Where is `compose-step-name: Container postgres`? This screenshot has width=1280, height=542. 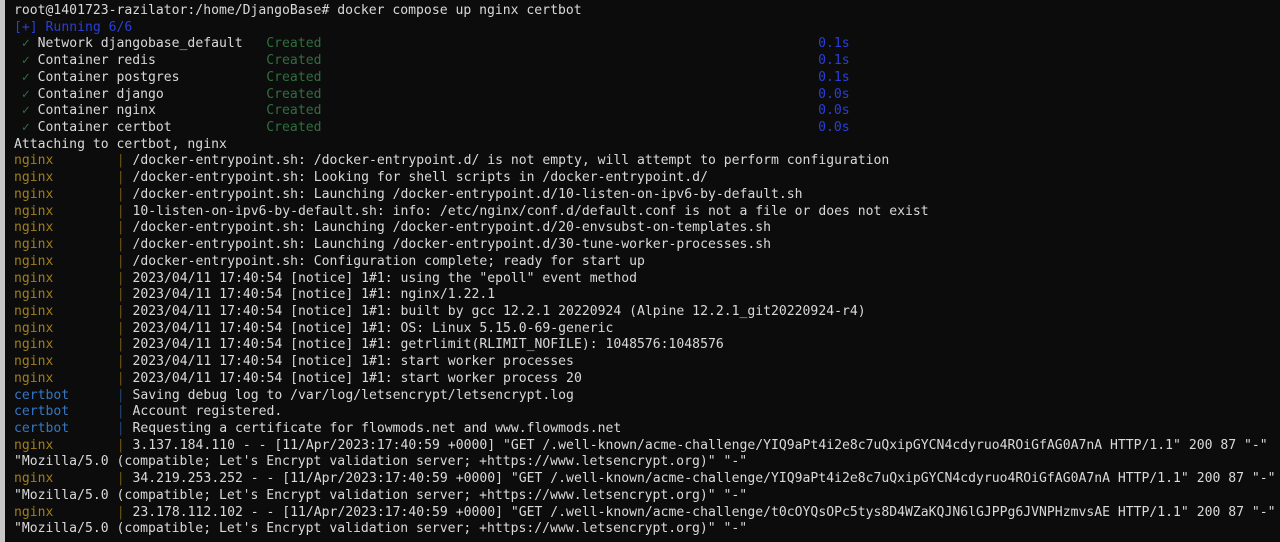
compose-step-name: Container postgres is located at coordinates (152, 77).